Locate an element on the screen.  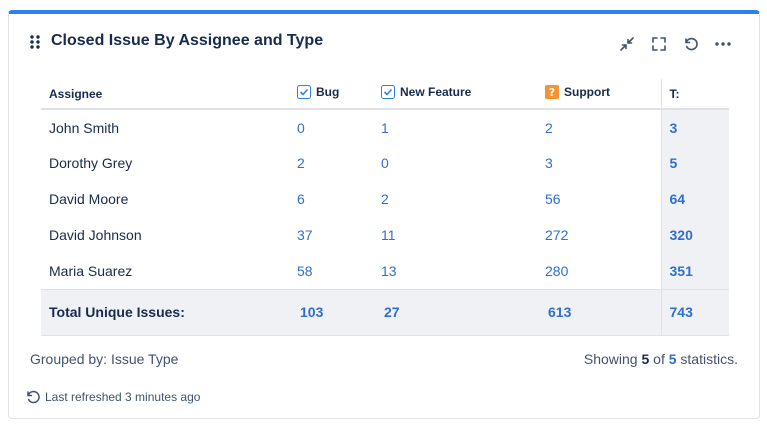
fullscreen-icon is located at coordinates (659, 44).